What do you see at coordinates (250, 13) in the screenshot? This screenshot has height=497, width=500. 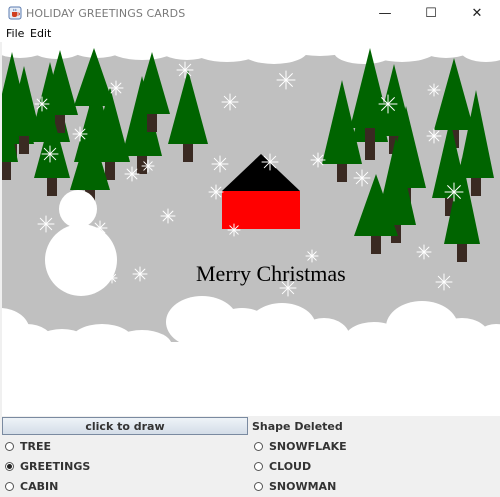 I see `title-bar: HOLIDAY GREETINGS CARDS — ☐ ✕` at bounding box center [250, 13].